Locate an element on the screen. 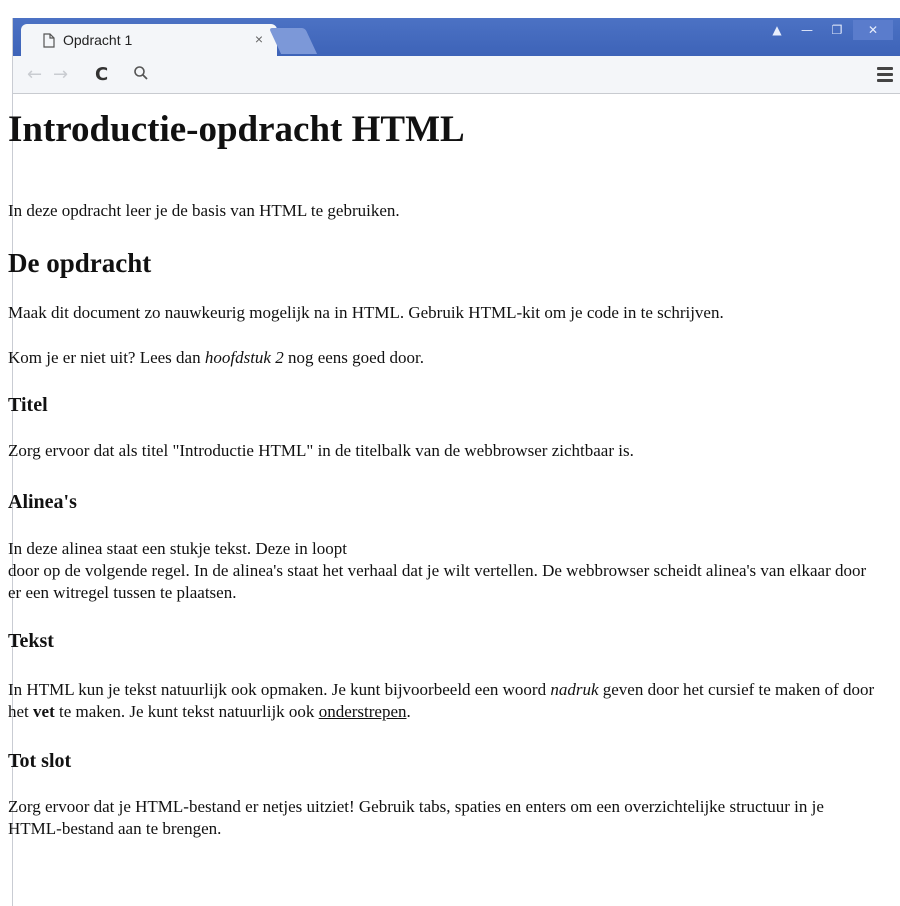  user-icon: ▲ is located at coordinates (777, 30).